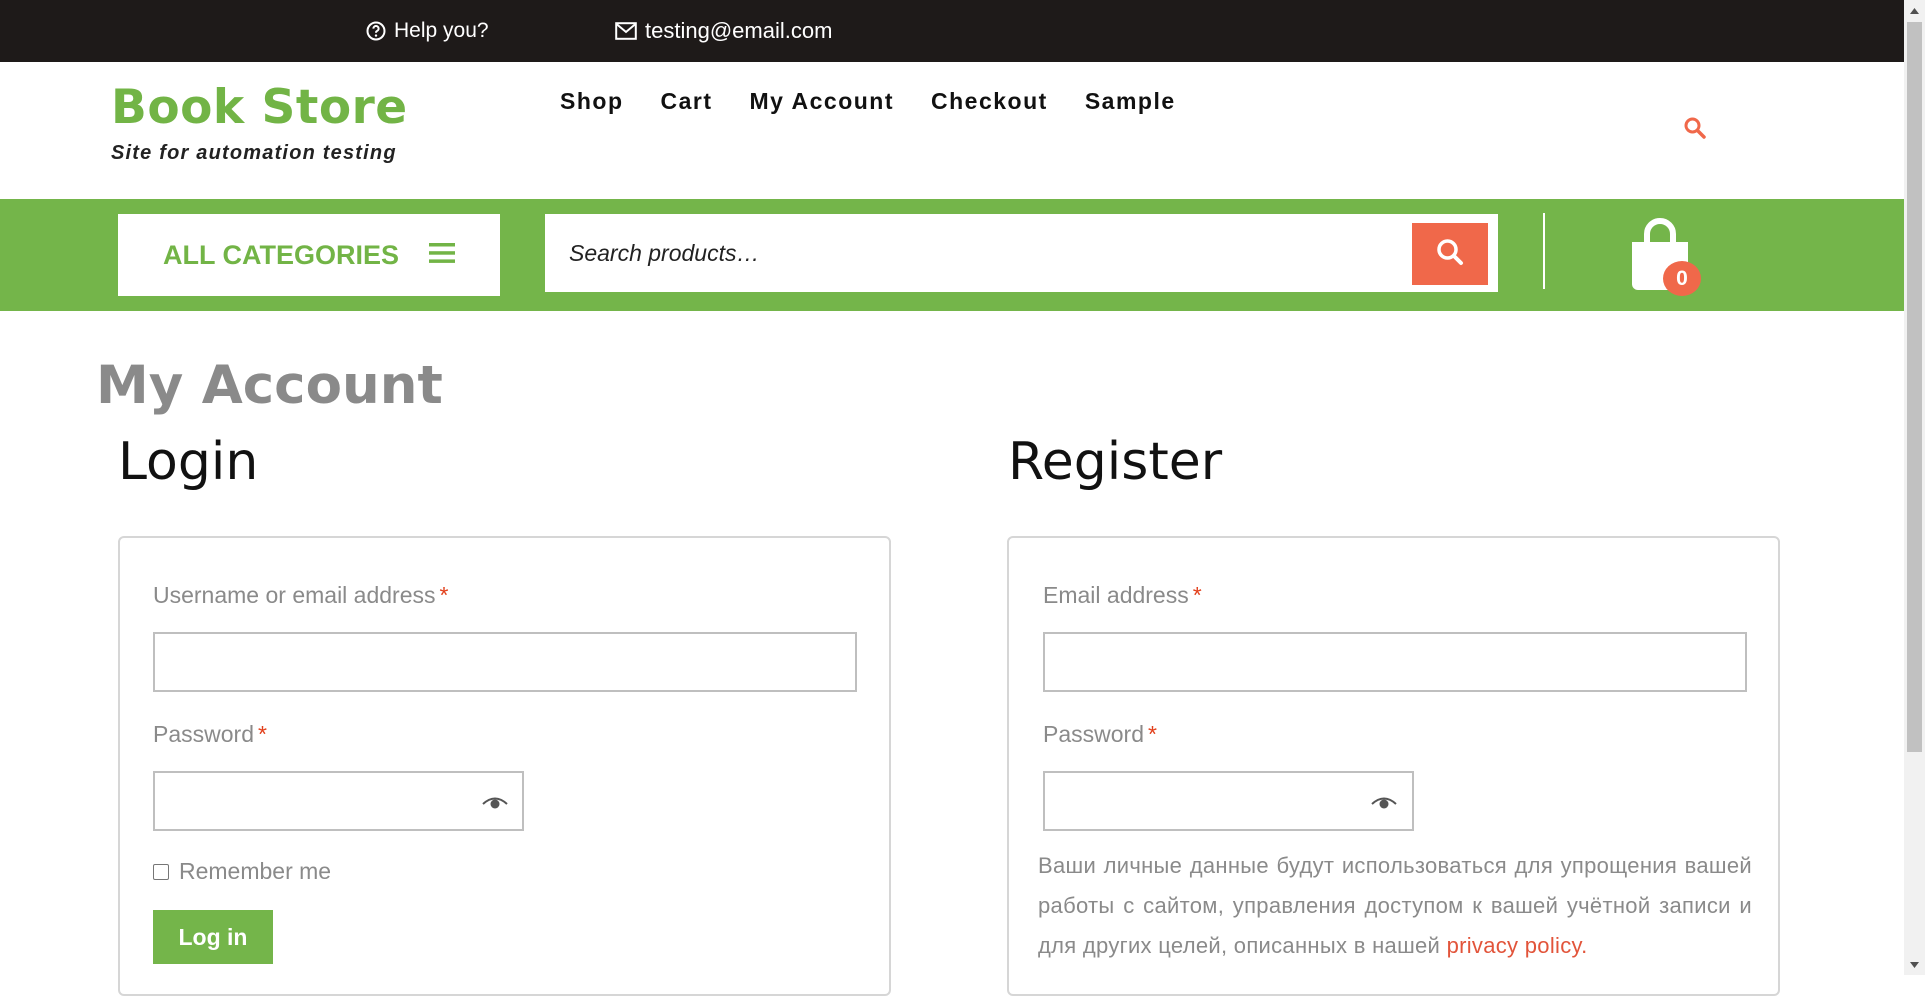 This screenshot has height=996, width=1925. What do you see at coordinates (255, 871) in the screenshot?
I see `remember-me-label: Remember me` at bounding box center [255, 871].